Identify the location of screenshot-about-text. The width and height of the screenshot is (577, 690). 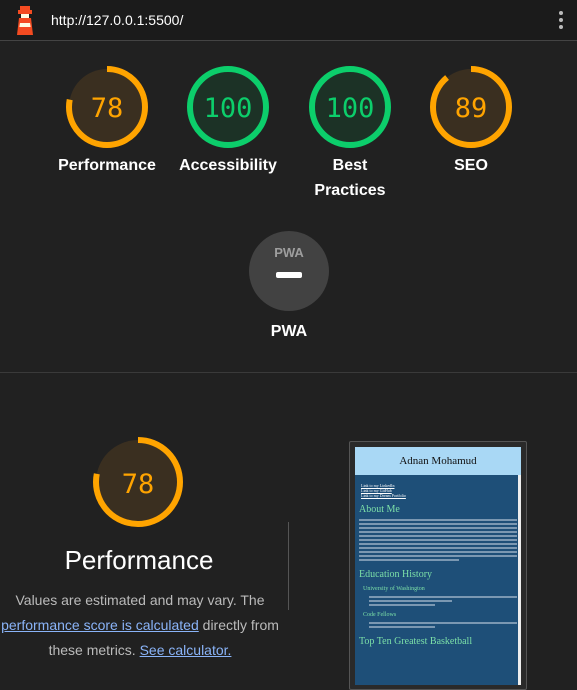
(438, 540).